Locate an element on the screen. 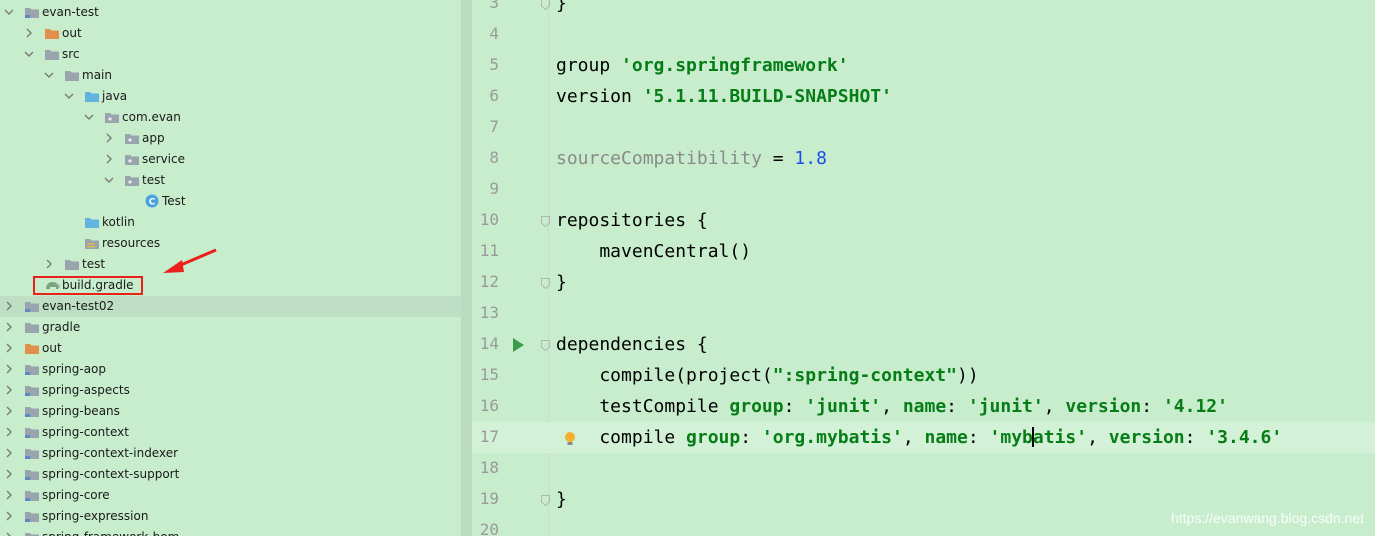 The image size is (1375, 536). tree-item-label: evan-test is located at coordinates (70, 12).